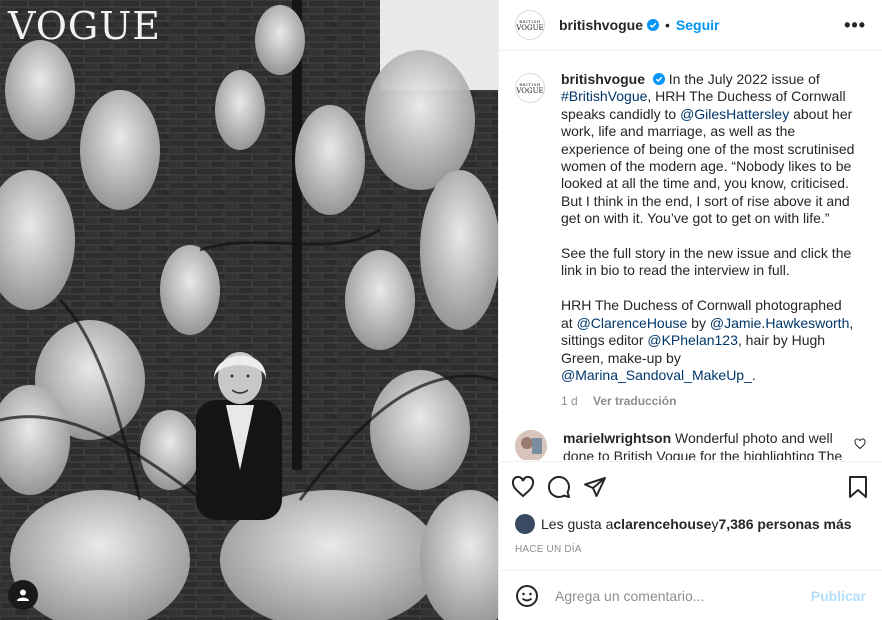 The image size is (882, 620). Describe the element at coordinates (632, 323) in the screenshot. I see `mention-link: @ClarenceHouse` at that location.